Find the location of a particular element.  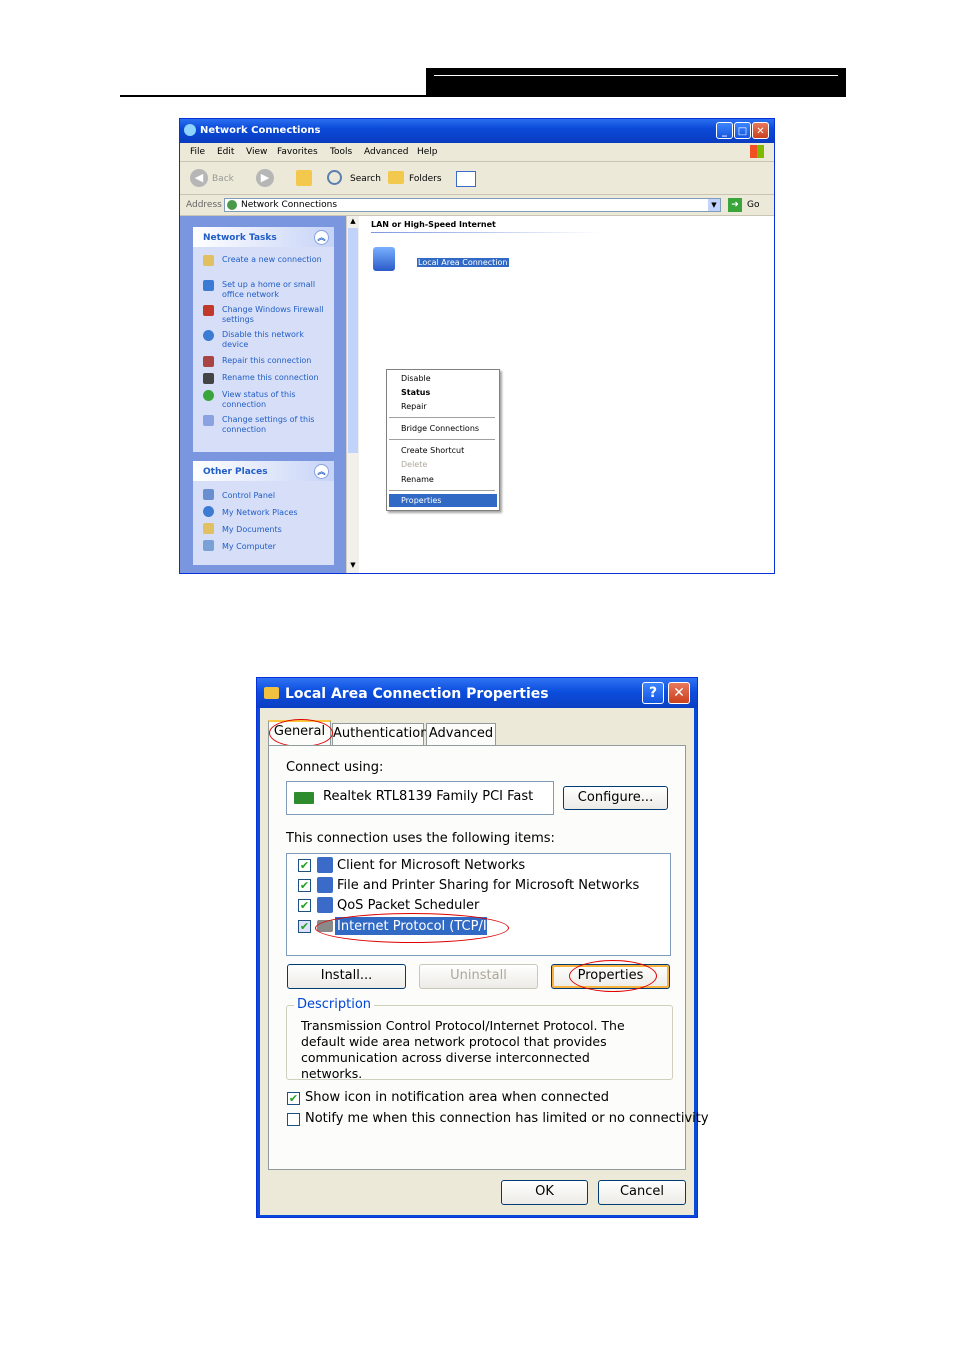

up-folder-icon is located at coordinates (304, 178).